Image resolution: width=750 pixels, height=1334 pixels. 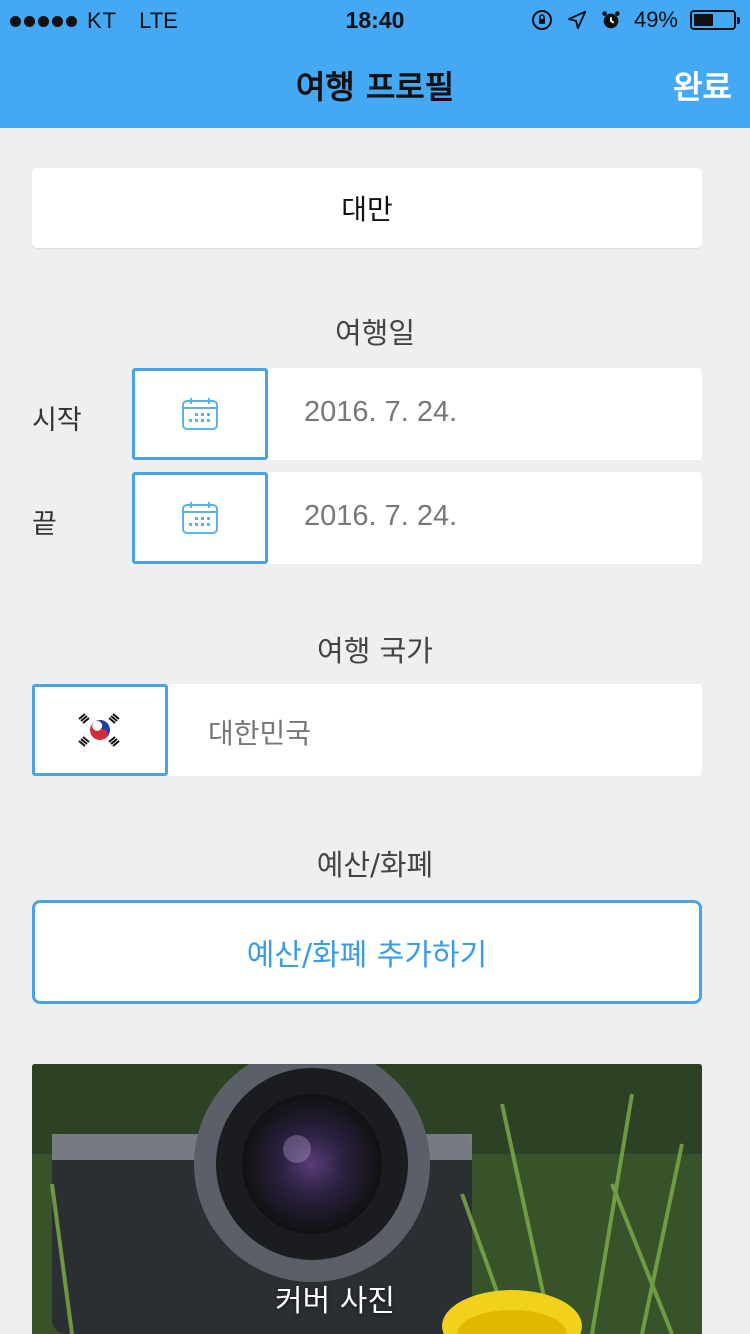 I want to click on status-right: 49%, so click(x=635, y=20).